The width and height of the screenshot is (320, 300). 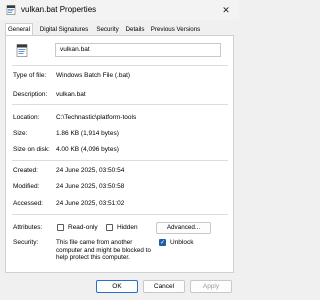 I want to click on window-title: vulkan.bat Properties, so click(x=59, y=9).